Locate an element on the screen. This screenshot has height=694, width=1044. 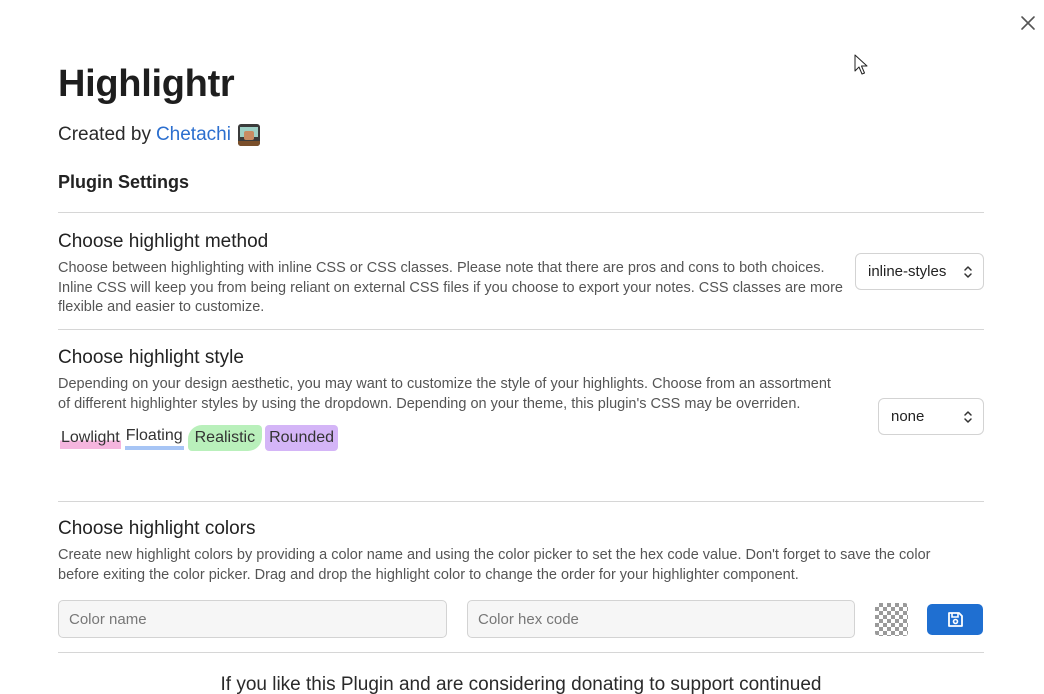
sample-floating: Floating is located at coordinates (154, 438).